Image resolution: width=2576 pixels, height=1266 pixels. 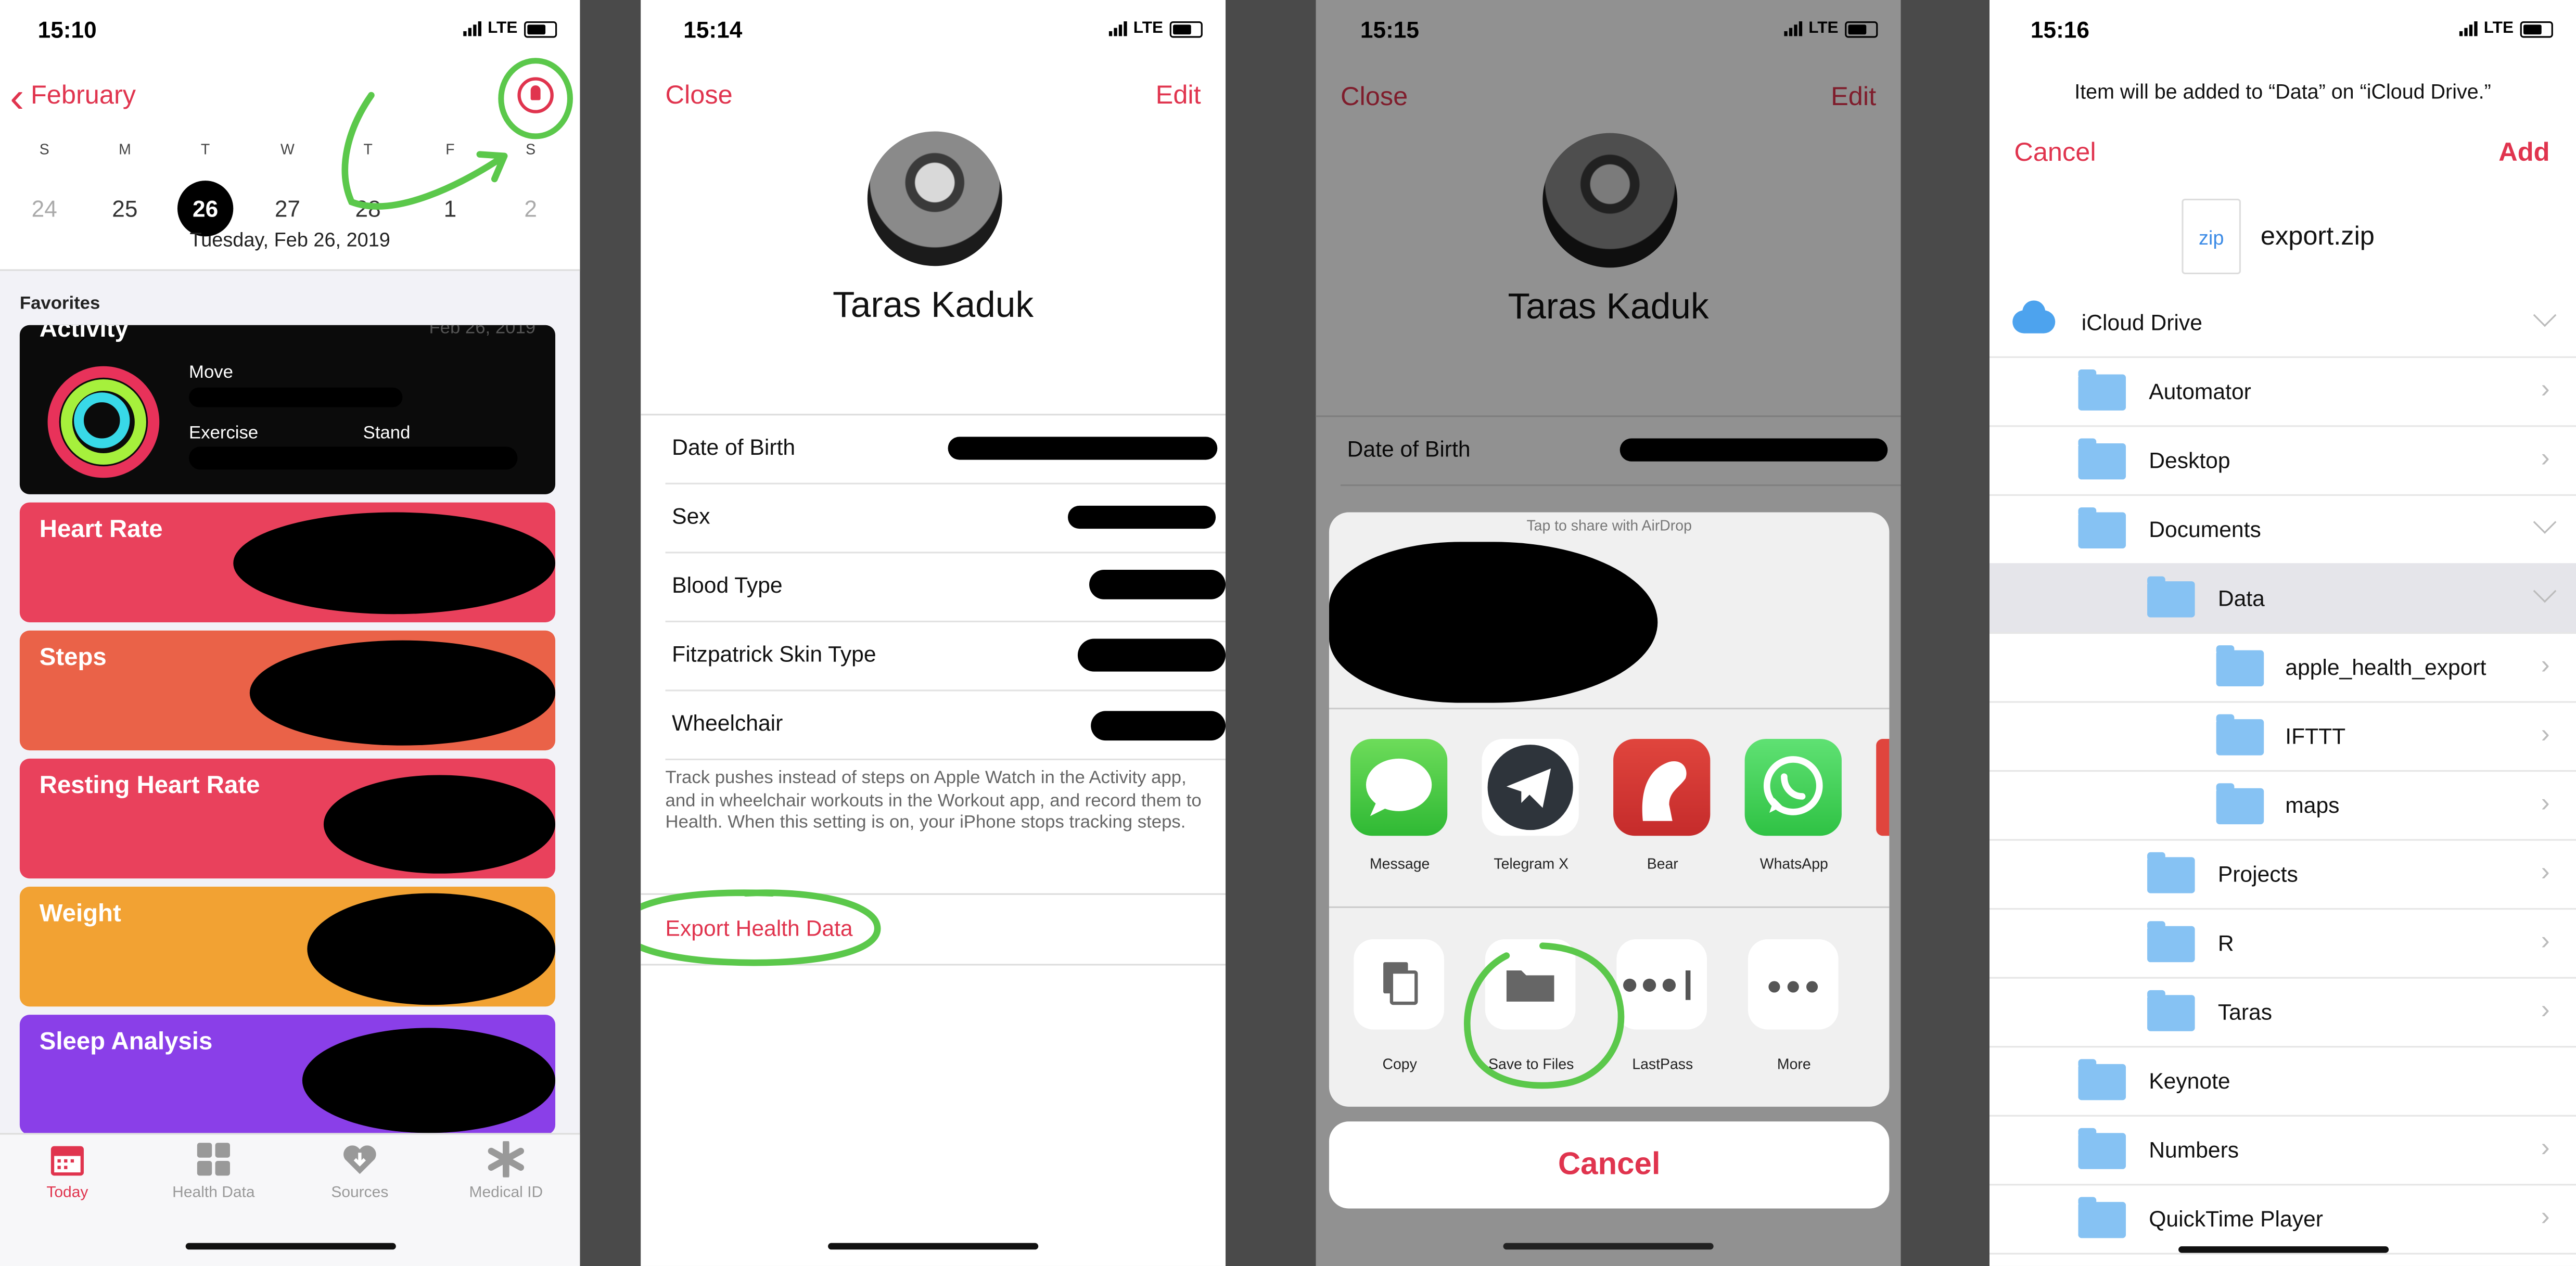 What do you see at coordinates (1794, 1064) in the screenshot?
I see `action-label: More` at bounding box center [1794, 1064].